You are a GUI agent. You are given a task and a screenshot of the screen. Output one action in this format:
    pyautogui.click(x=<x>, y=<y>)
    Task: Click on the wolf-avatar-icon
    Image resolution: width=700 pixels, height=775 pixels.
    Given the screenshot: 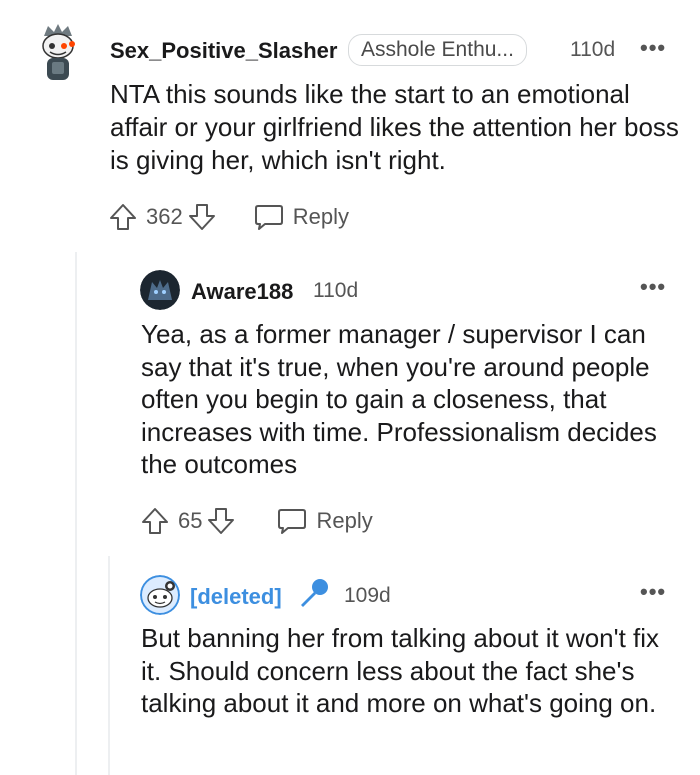 What is the action you would take?
    pyautogui.click(x=160, y=290)
    